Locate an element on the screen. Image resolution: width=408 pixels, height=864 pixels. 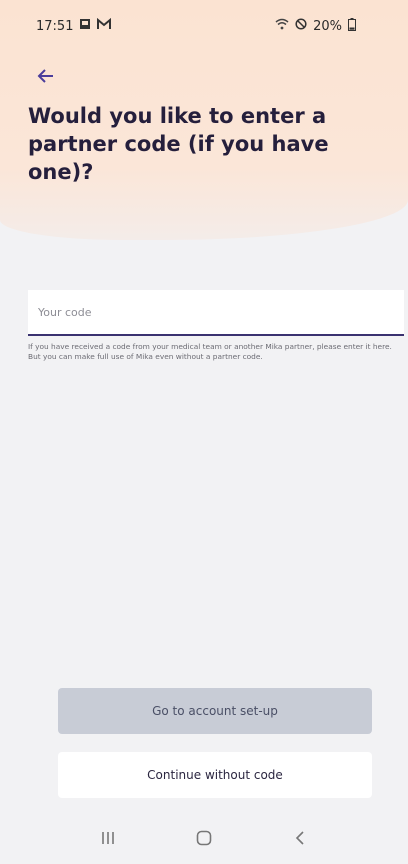
home-icon is located at coordinates (204, 838).